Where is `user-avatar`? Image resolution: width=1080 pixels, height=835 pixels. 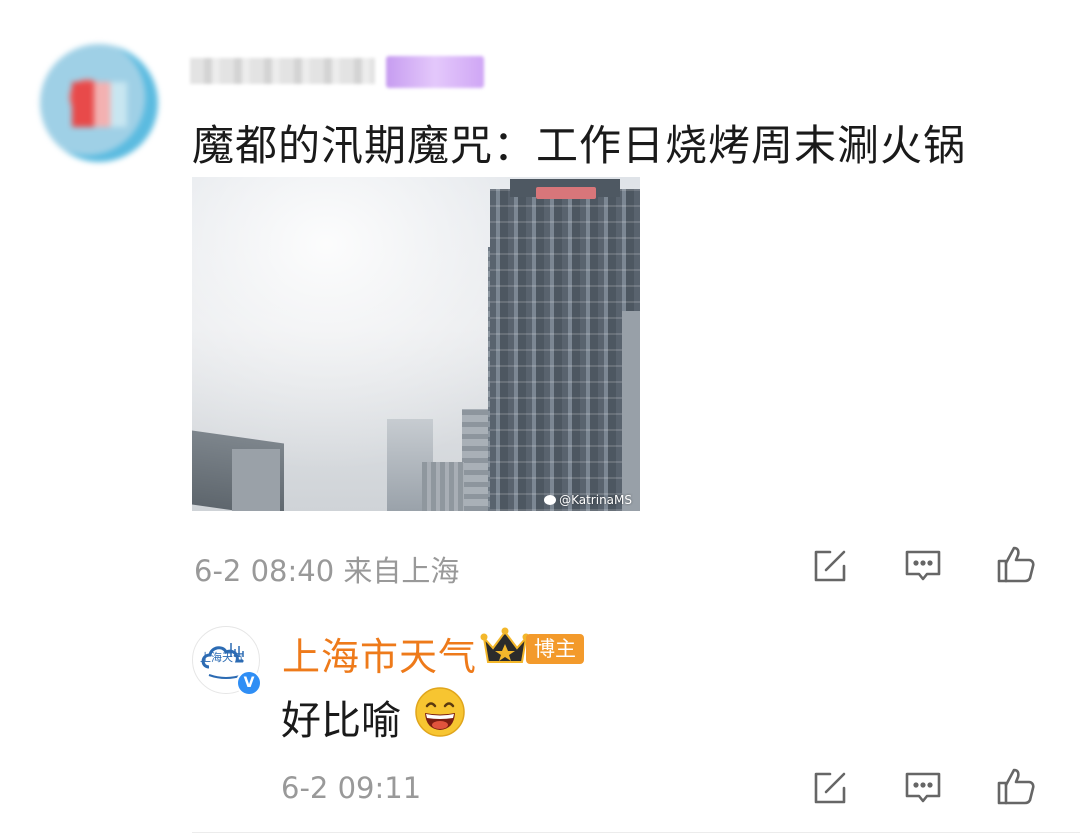 user-avatar is located at coordinates (99, 103).